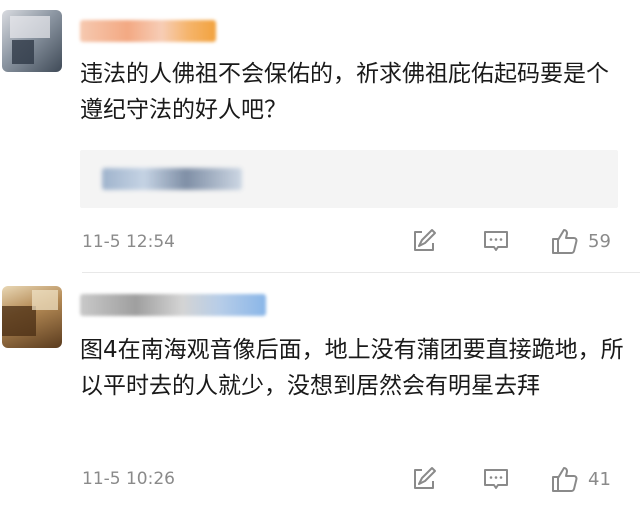  I want to click on divider, so click(361, 272).